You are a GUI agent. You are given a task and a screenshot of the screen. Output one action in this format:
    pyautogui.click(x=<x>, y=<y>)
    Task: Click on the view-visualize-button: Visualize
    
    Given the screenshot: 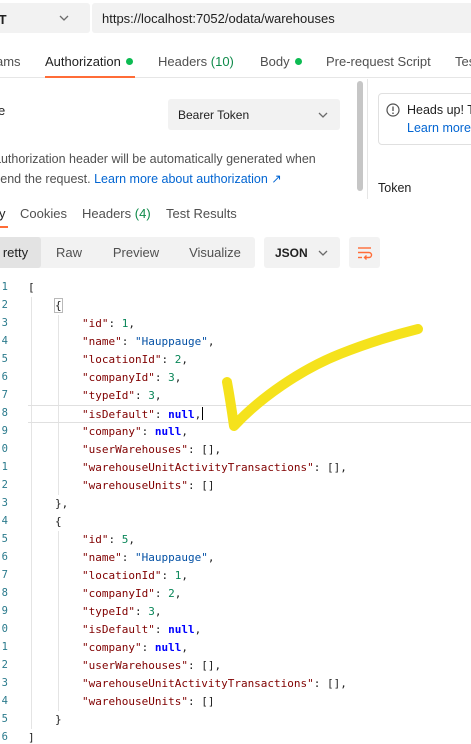 What is the action you would take?
    pyautogui.click(x=215, y=252)
    